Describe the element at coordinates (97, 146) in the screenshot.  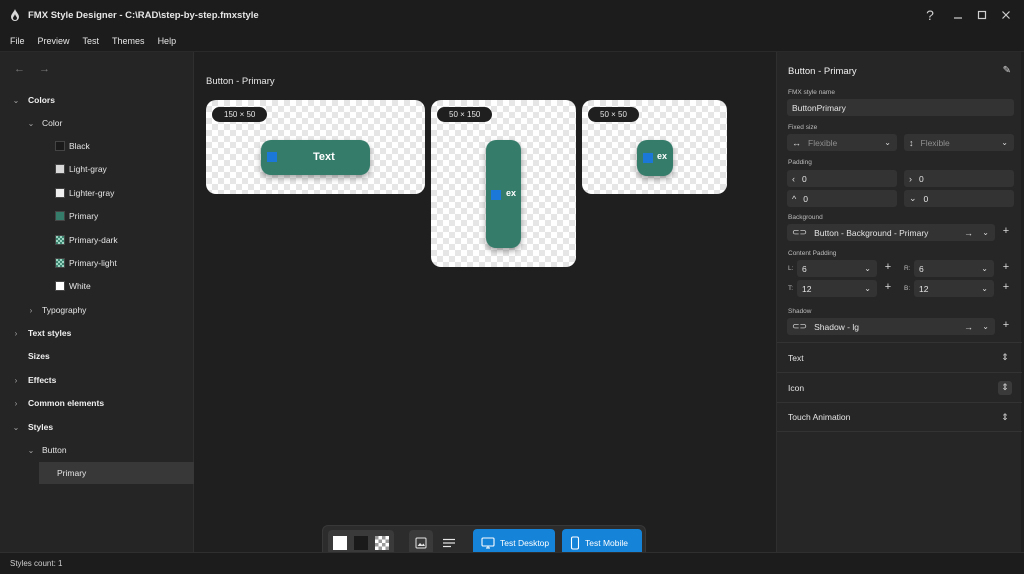
I see `tree-item-swatch-black: Black` at that location.